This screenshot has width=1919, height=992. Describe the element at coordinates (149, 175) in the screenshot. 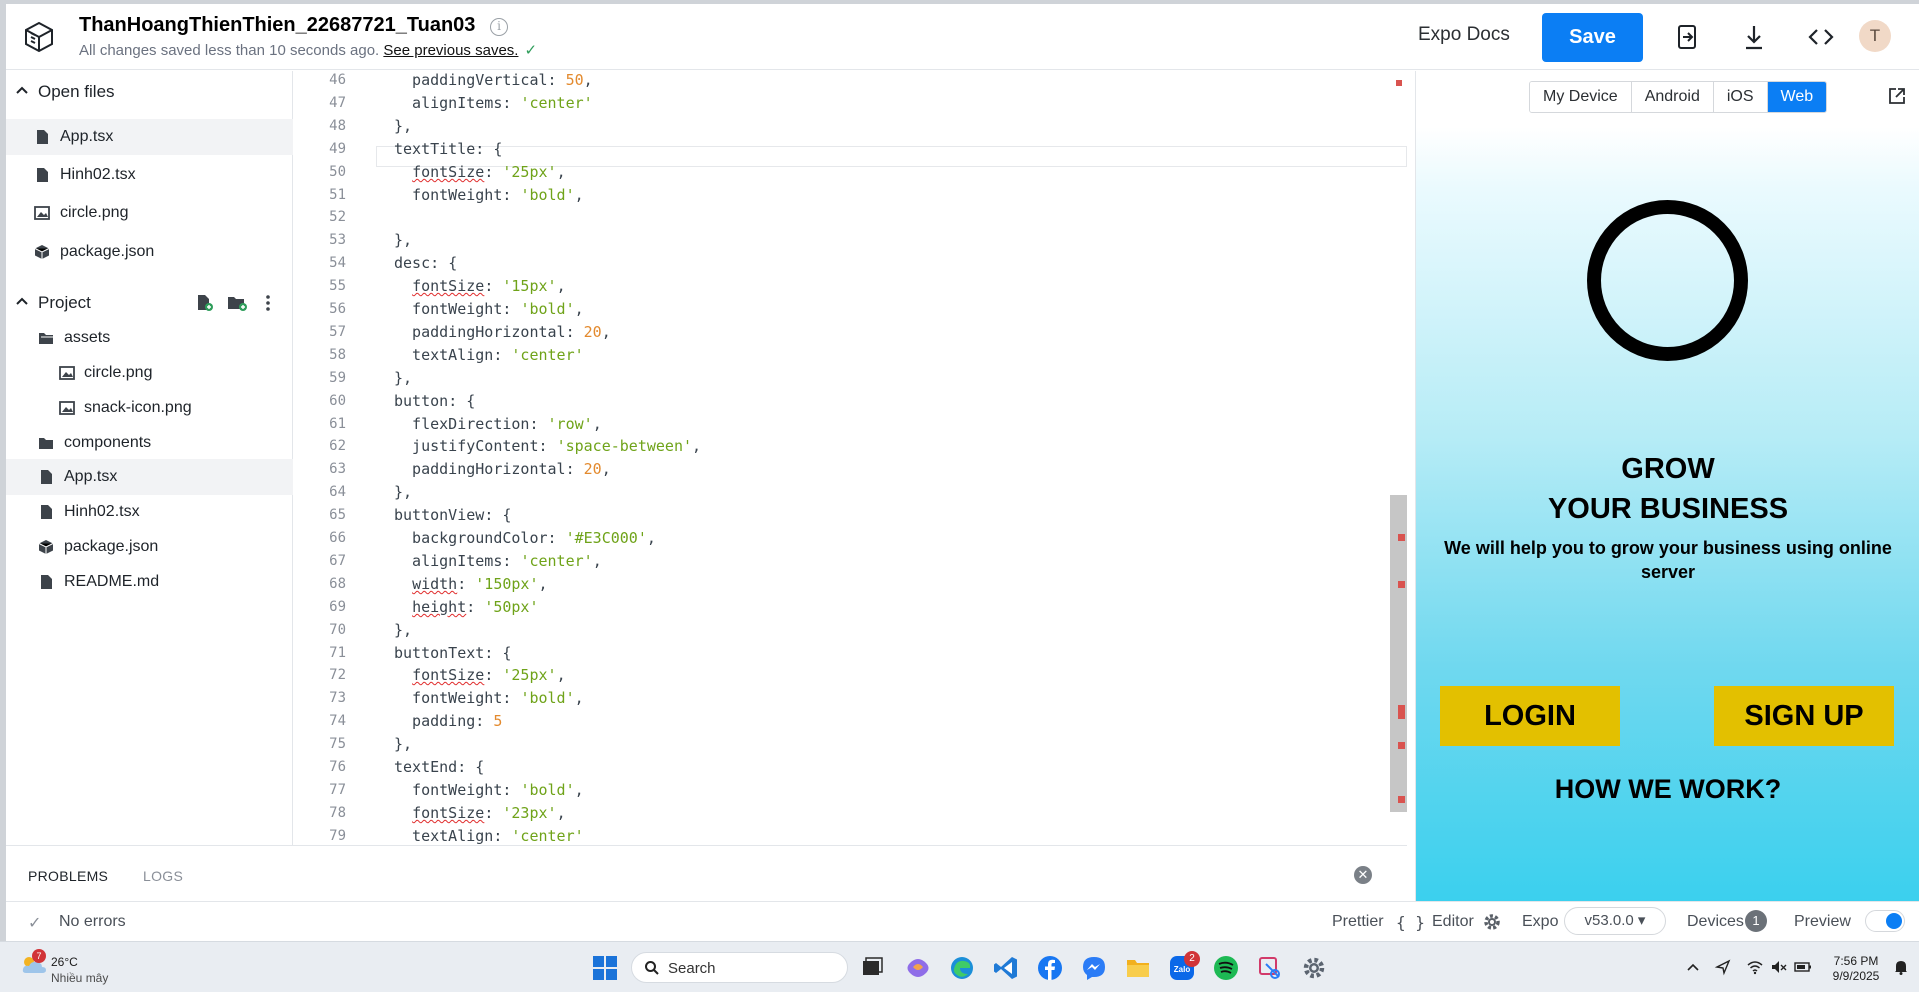

I see `open-file-item: Hinh02.tsx` at that location.